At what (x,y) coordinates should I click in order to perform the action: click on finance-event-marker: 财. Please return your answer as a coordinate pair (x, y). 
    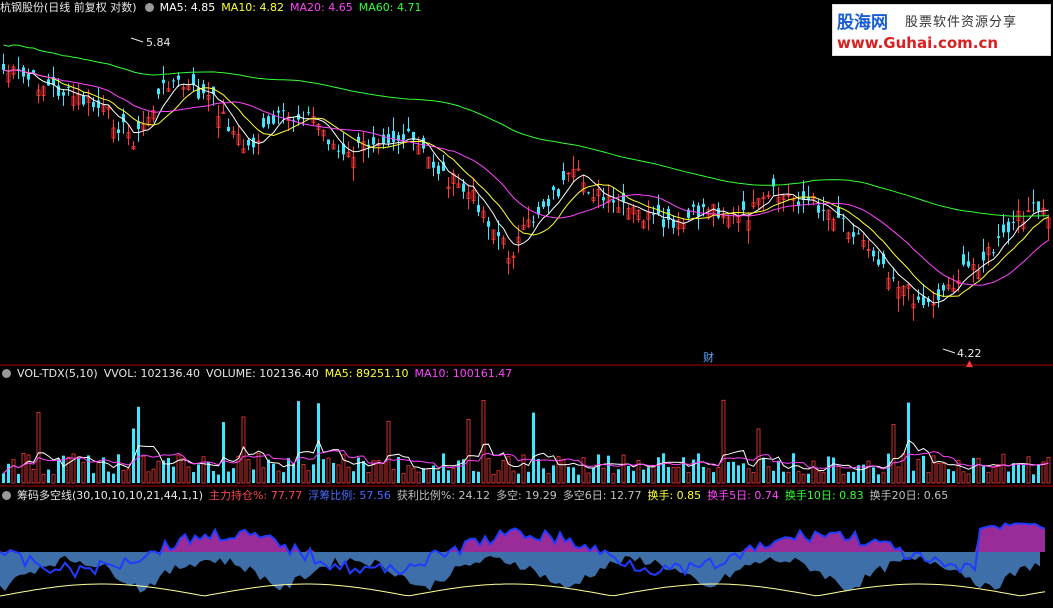
    Looking at the image, I should click on (708, 357).